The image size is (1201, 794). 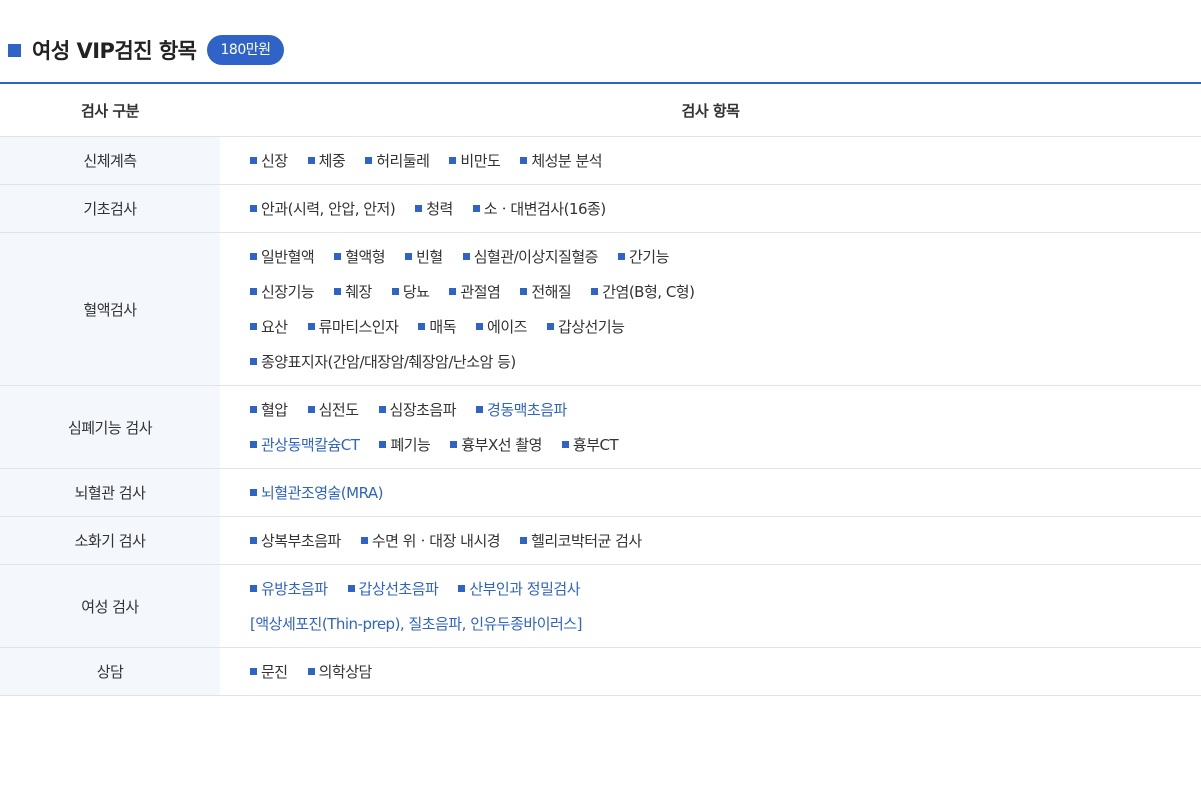 I want to click on exam-item-label: 심혈관/이상지질혈증, so click(x=536, y=257).